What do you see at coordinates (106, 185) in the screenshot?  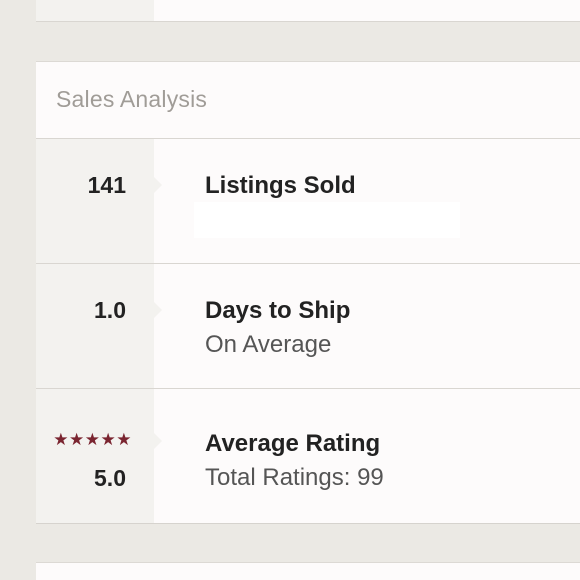 I see `listings-sold-value: 141` at bounding box center [106, 185].